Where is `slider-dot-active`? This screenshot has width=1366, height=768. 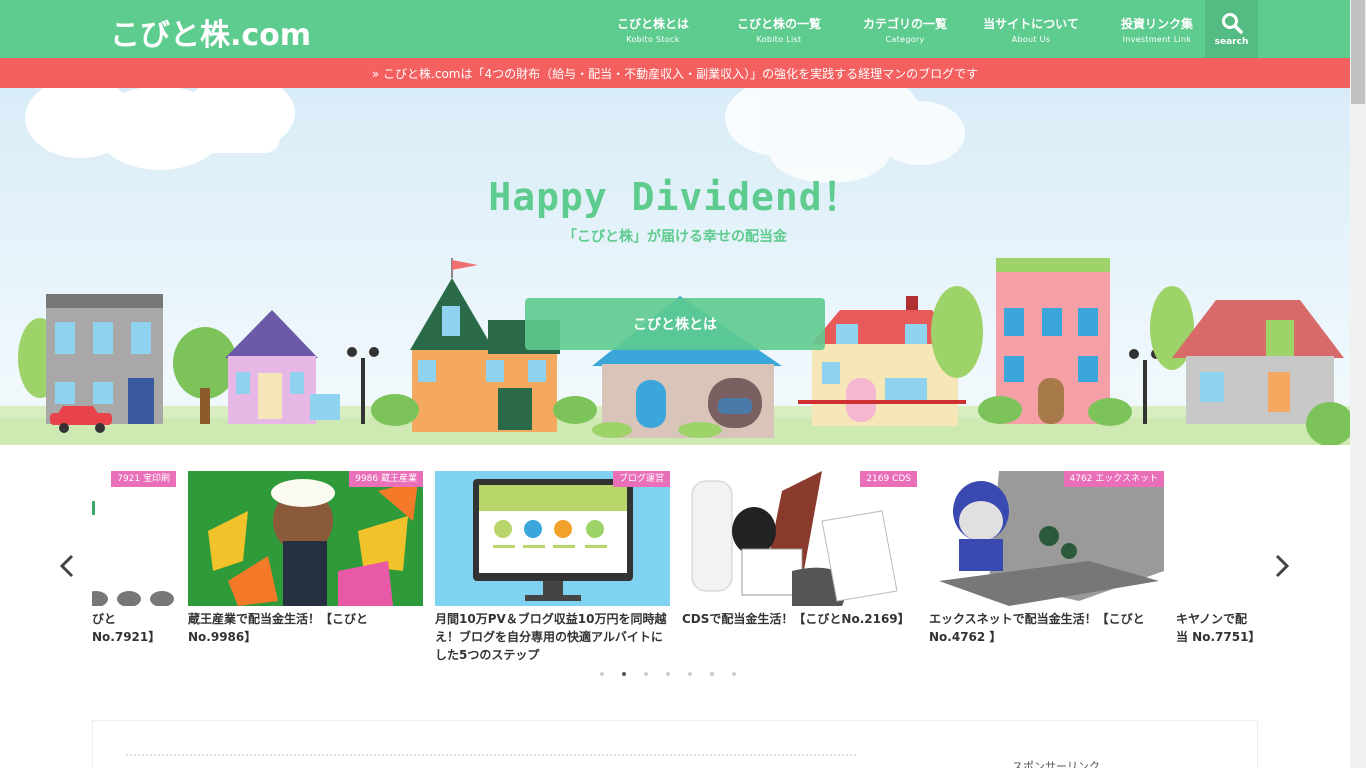 slider-dot-active is located at coordinates (624, 674).